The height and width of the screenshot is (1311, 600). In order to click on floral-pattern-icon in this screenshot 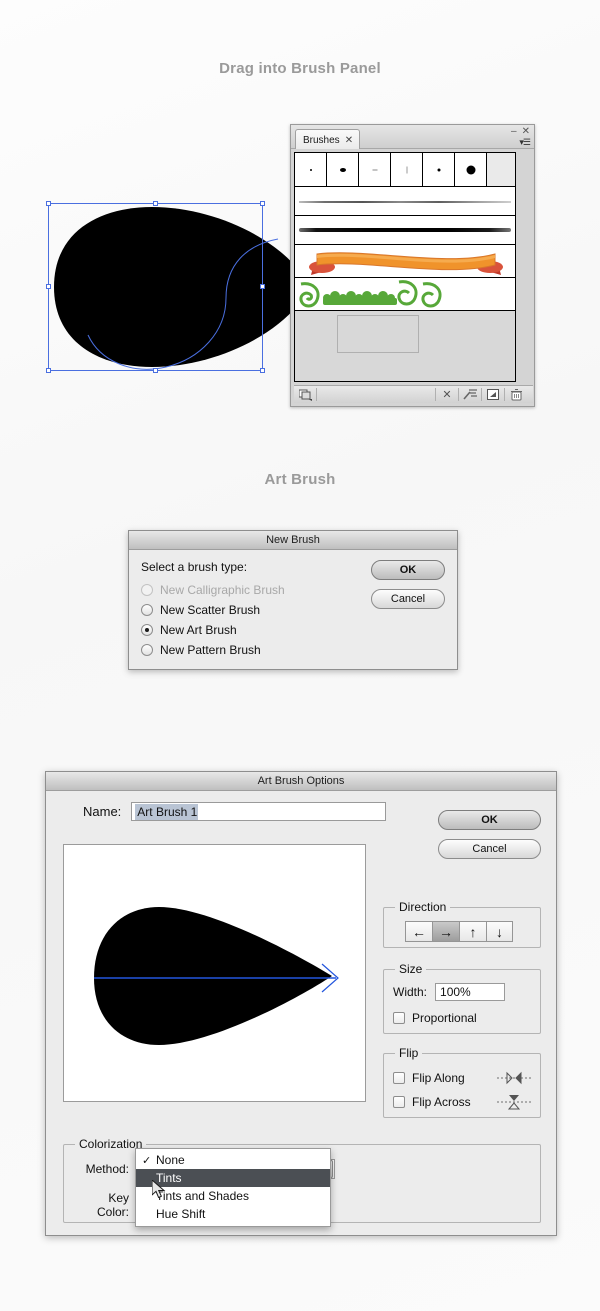, I will do `click(370, 294)`.